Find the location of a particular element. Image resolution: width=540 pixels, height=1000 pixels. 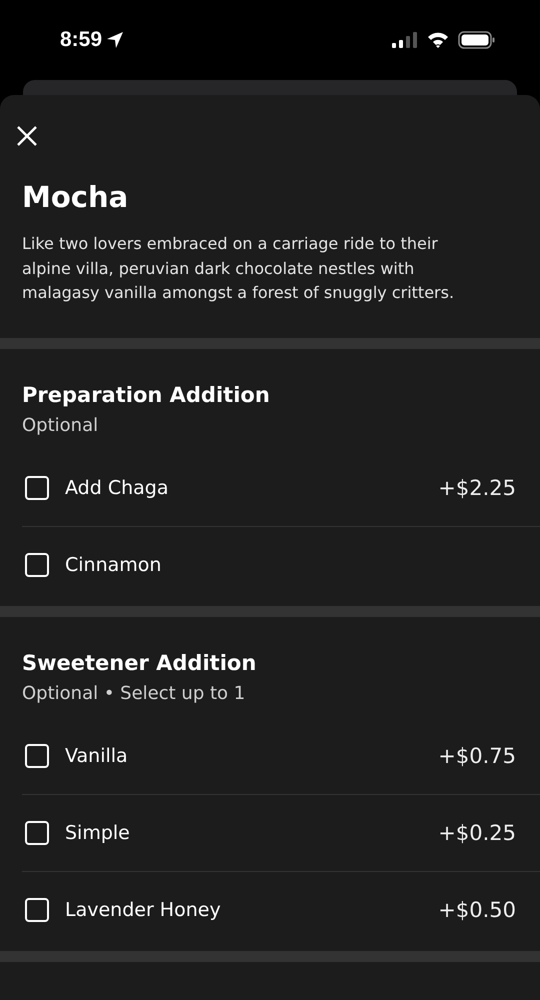

item-description: Like two lovers embraced on a carriage ride to their alpine villa, peruvian dark chocolate nestles with malagasy vanilla amongst a forest of snuggly critters. is located at coordinates (239, 268).